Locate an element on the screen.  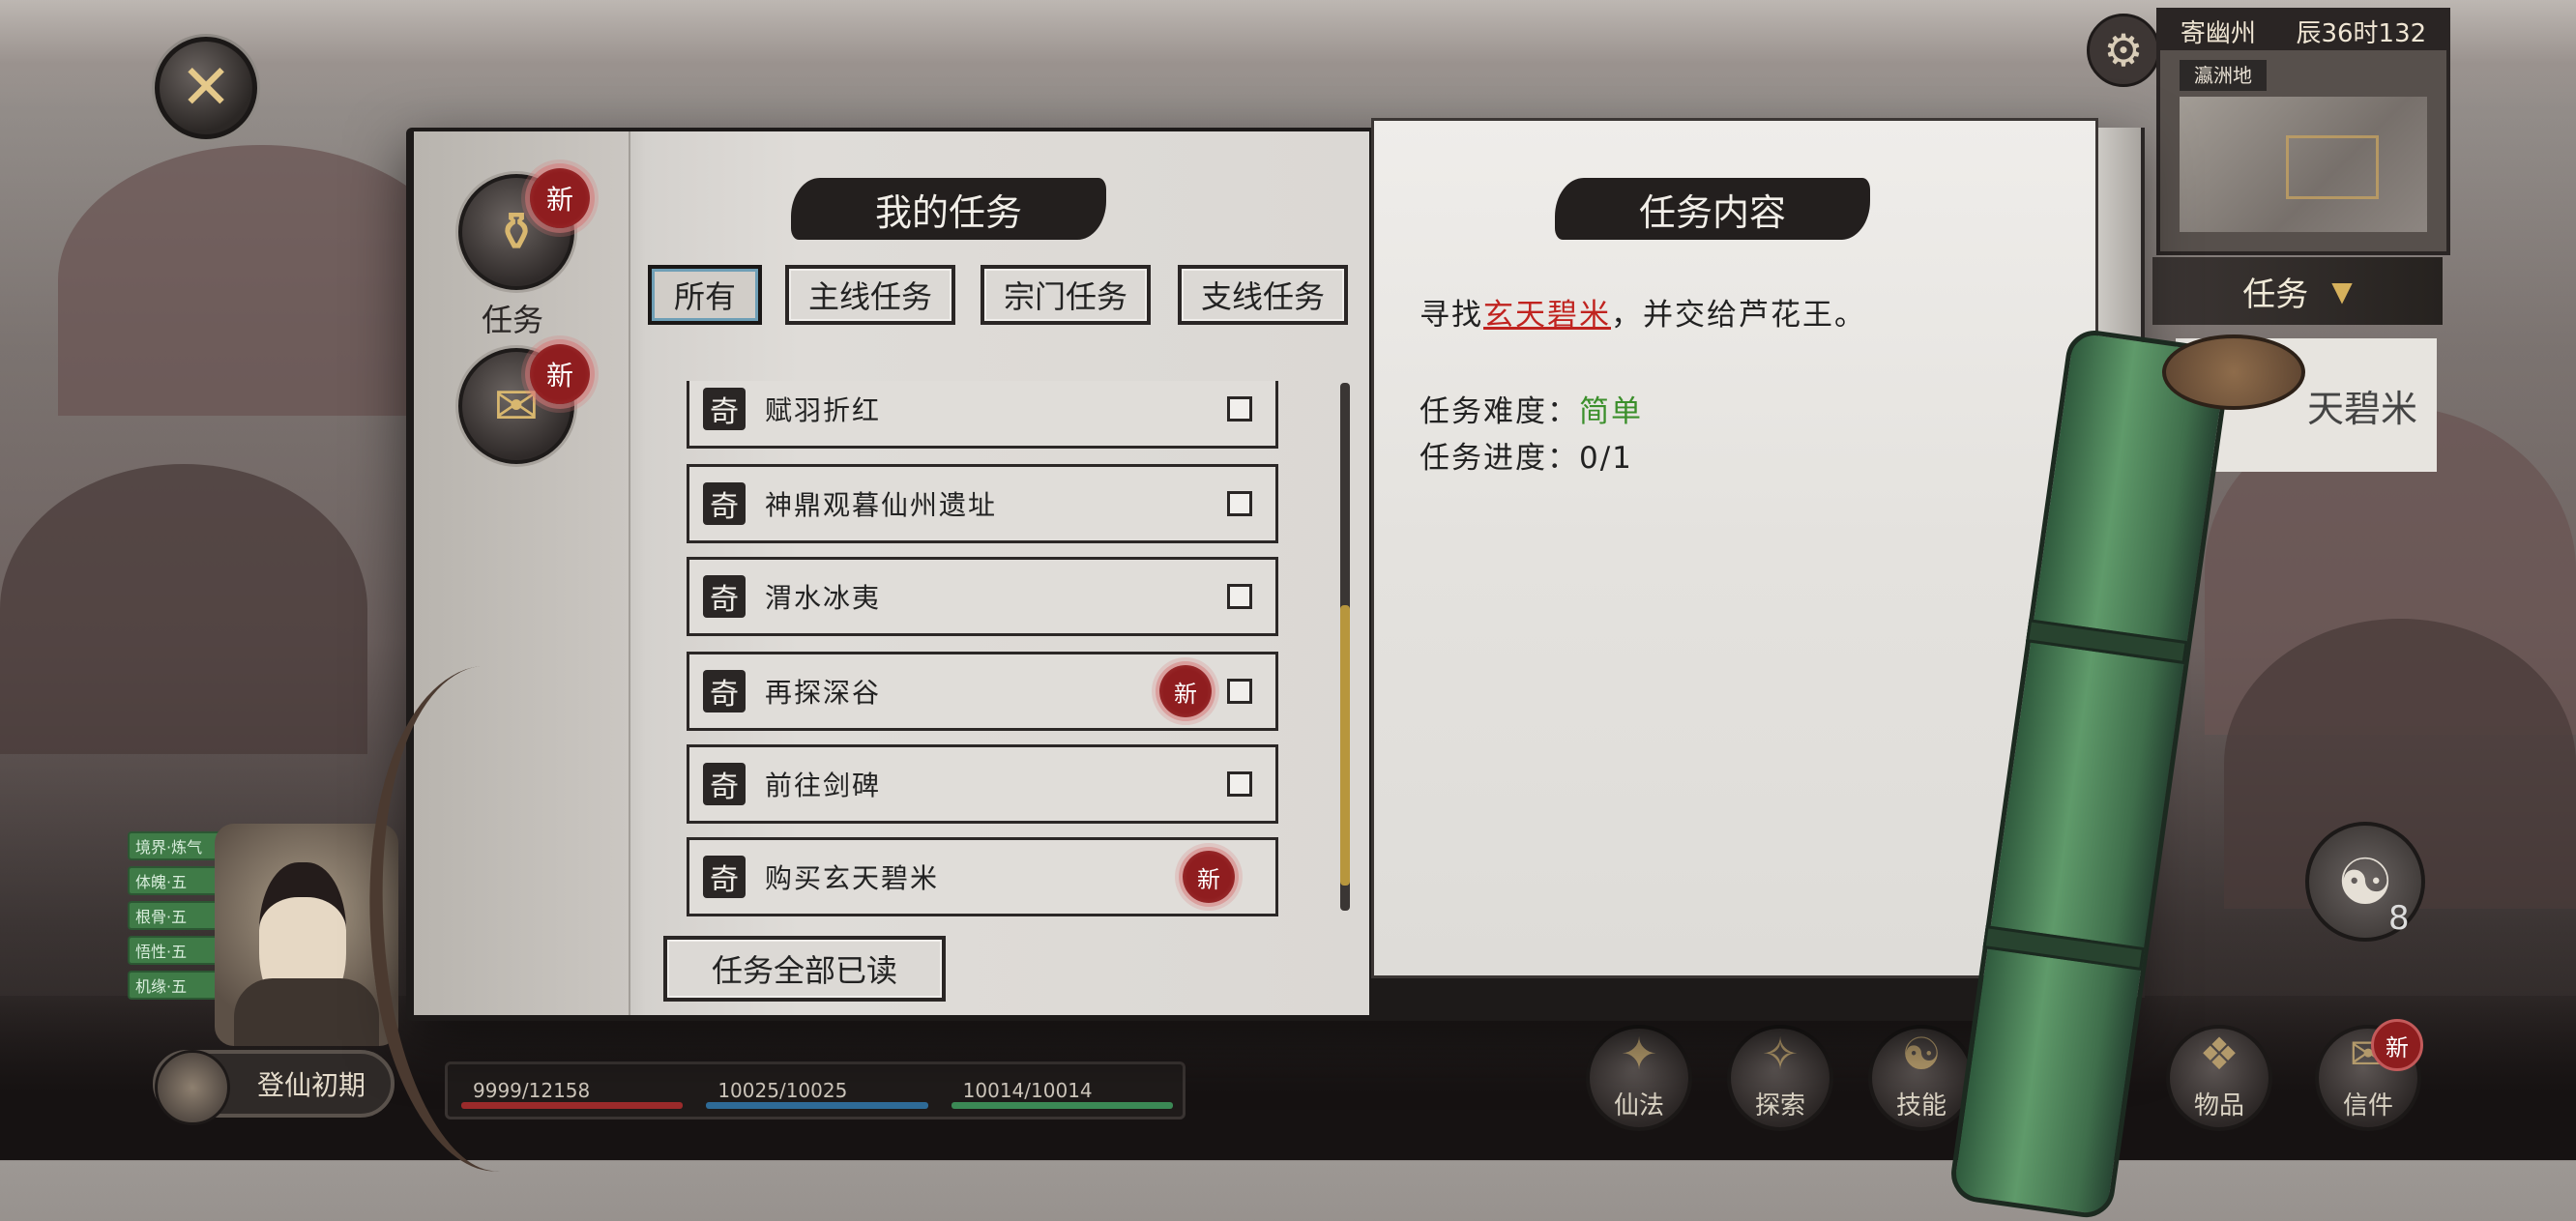
mp-value: 10025/10025 is located at coordinates (782, 1090).